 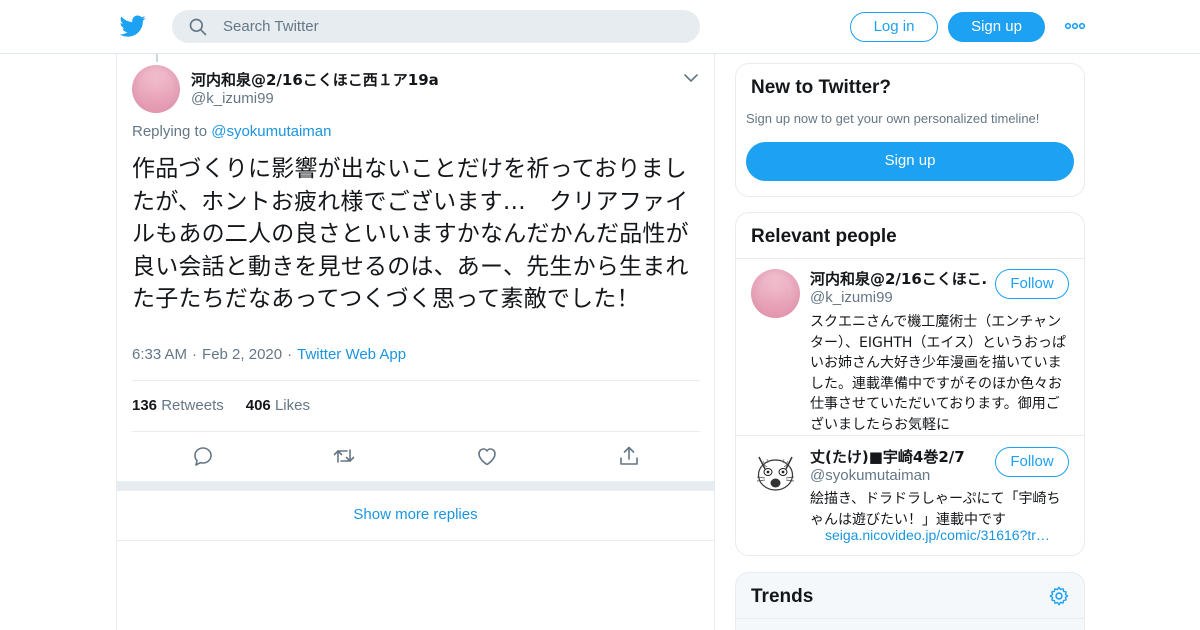 I want to click on tweet-stats: 136 Retweets 406 Likes, so click(x=221, y=405).